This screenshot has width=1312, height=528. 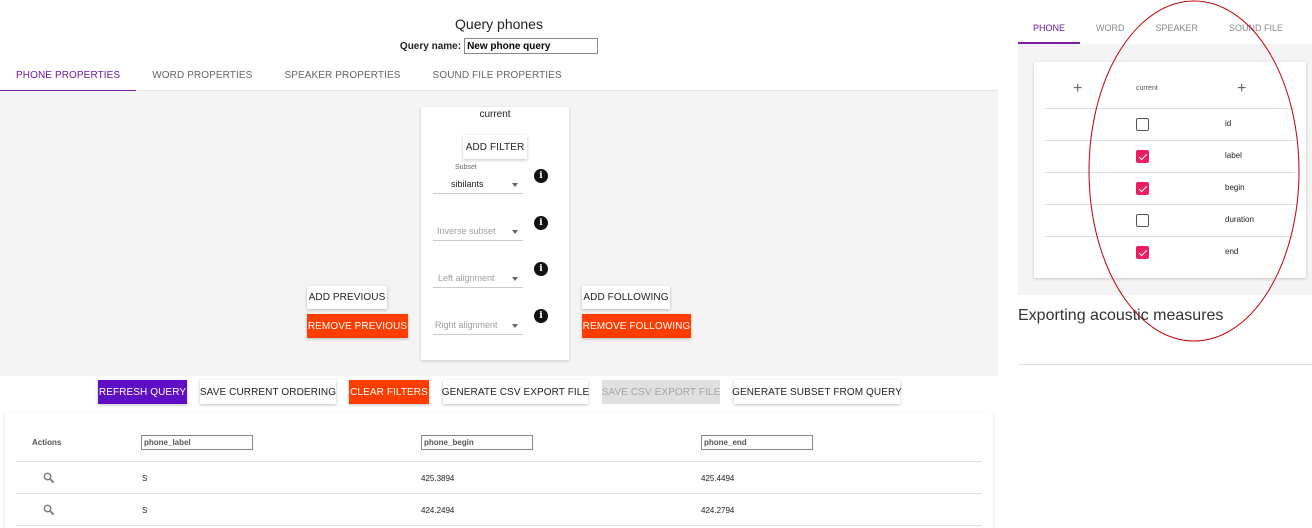 What do you see at coordinates (389, 392) in the screenshot?
I see `clear-filters-button: CLEAR FILTERS` at bounding box center [389, 392].